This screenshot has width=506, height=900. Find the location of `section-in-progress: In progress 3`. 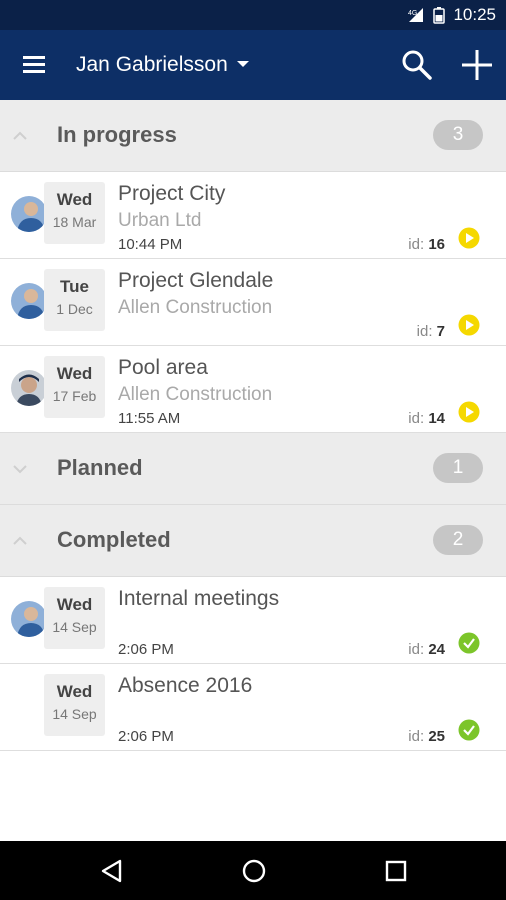

section-in-progress: In progress 3 is located at coordinates (253, 136).